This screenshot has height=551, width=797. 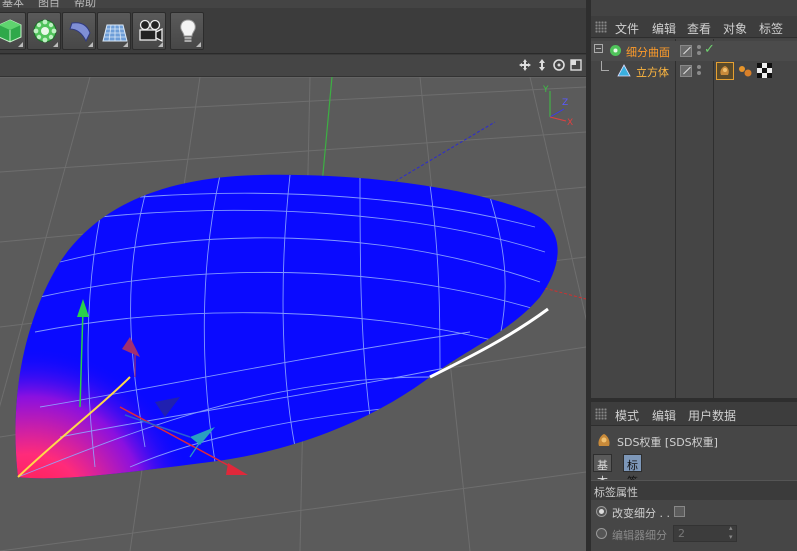 What do you see at coordinates (294, 31) in the screenshot?
I see `main-toolbar` at bounding box center [294, 31].